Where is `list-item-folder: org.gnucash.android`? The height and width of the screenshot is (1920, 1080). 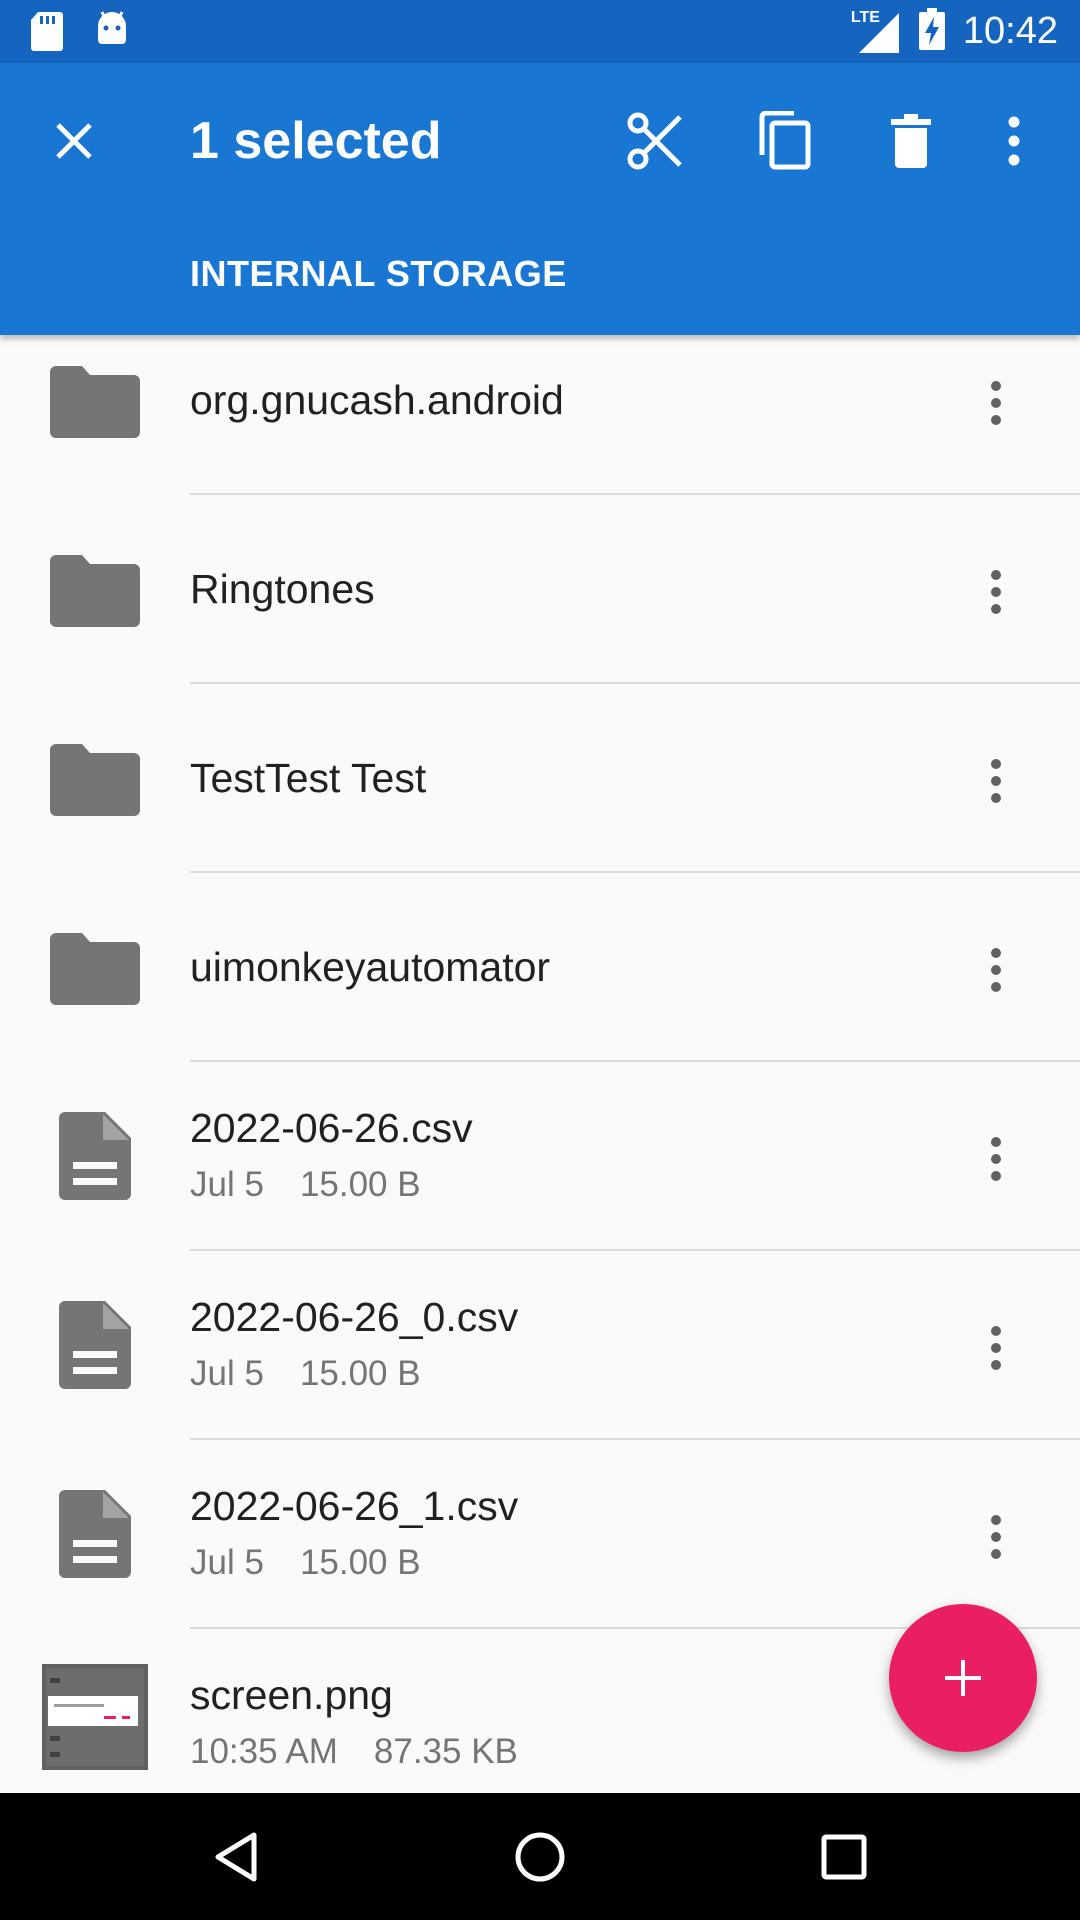
list-item-folder: org.gnucash.android is located at coordinates (540, 415).